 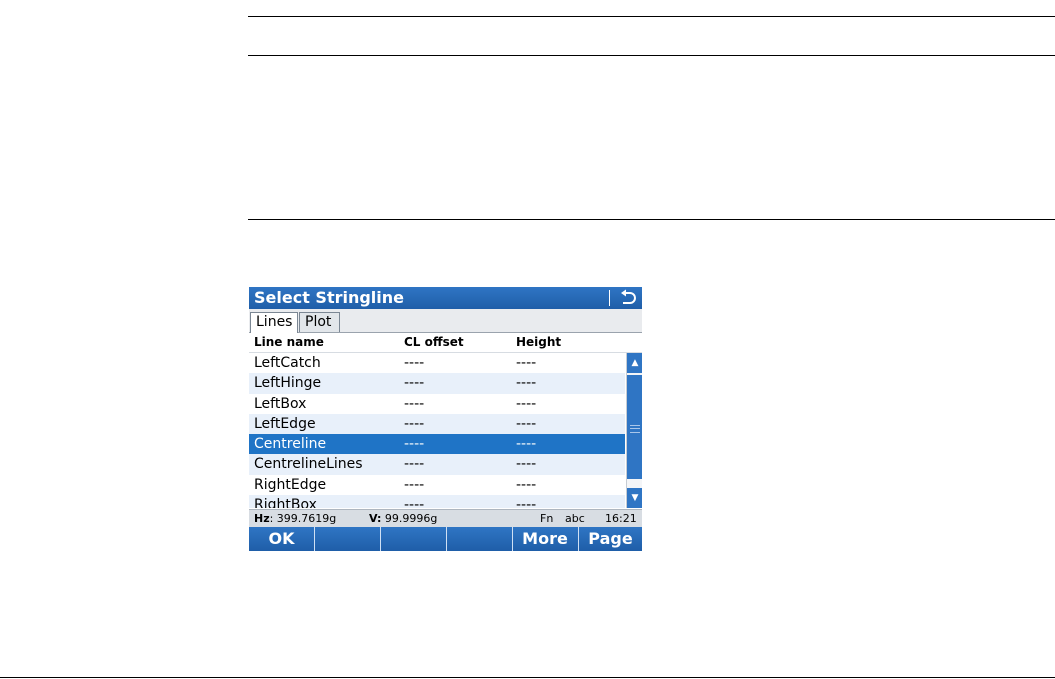 What do you see at coordinates (610, 539) in the screenshot?
I see `page-button: Page` at bounding box center [610, 539].